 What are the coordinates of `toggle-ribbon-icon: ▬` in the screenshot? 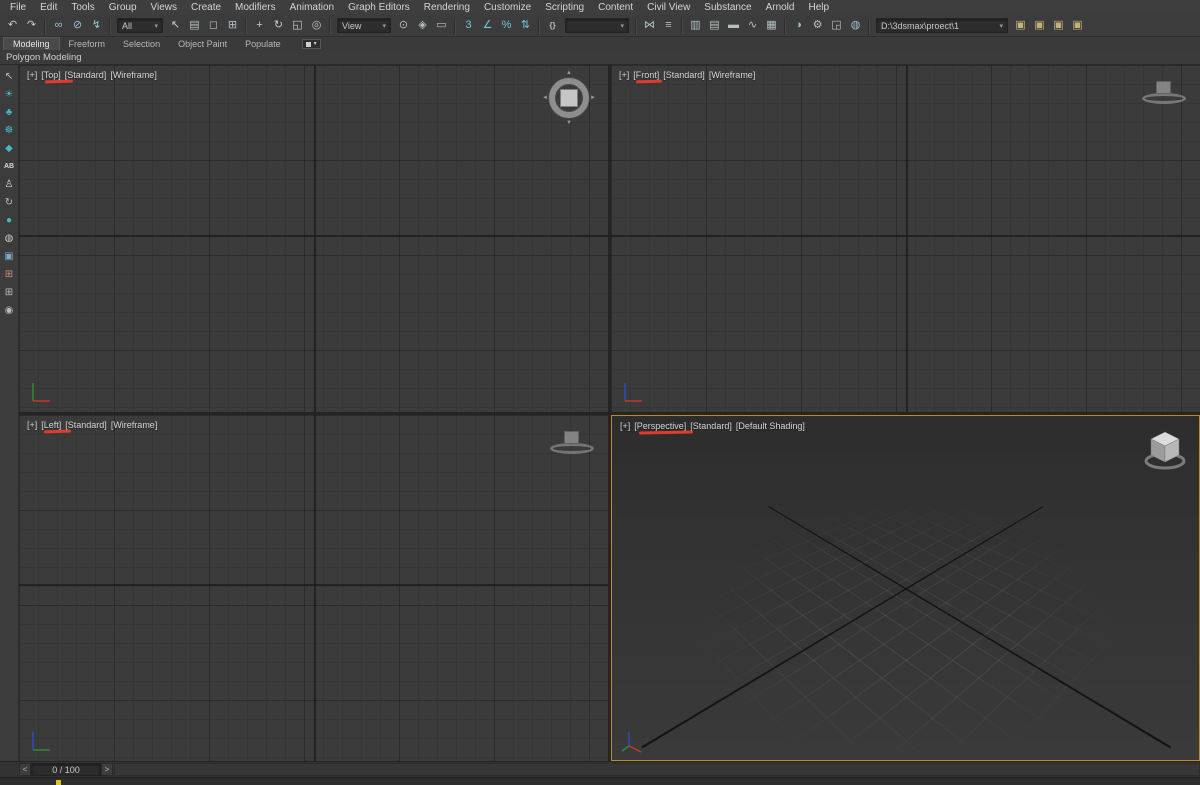 It's located at (733, 25).